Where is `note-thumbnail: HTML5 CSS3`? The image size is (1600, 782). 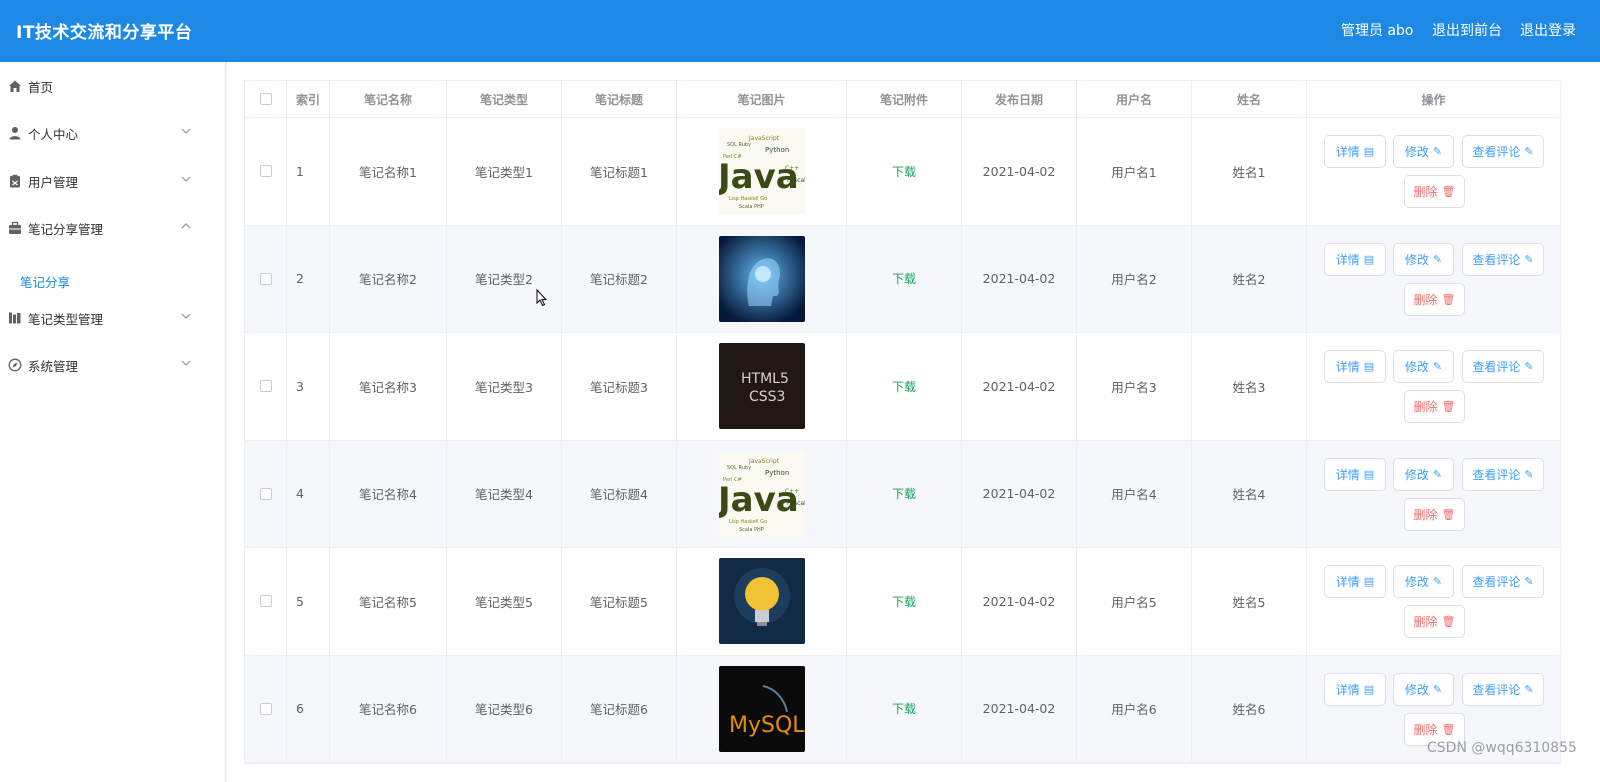 note-thumbnail: HTML5 CSS3 is located at coordinates (761, 386).